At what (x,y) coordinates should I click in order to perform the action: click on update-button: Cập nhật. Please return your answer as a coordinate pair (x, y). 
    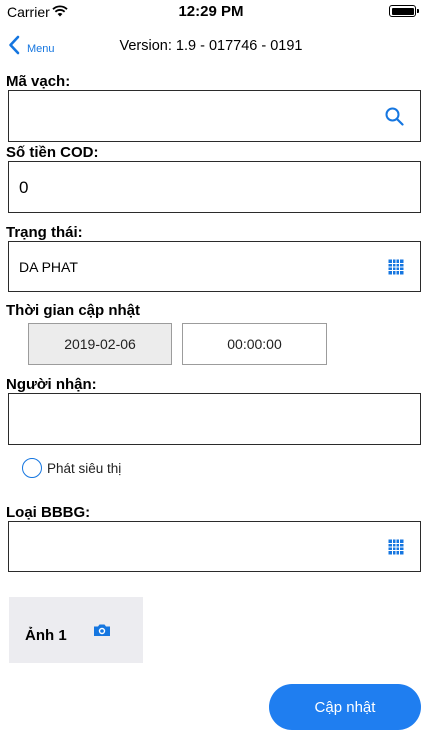
    Looking at the image, I should click on (345, 707).